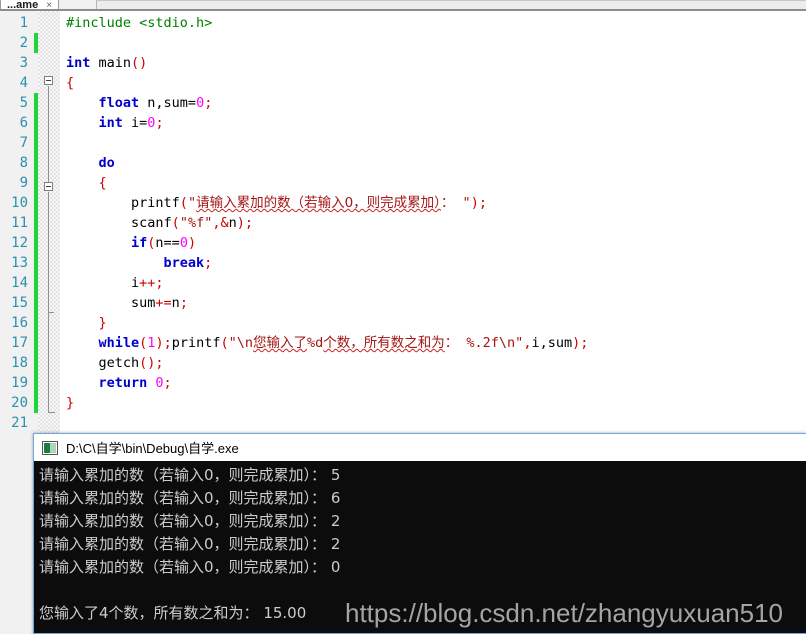 This screenshot has width=806, height=634. Describe the element at coordinates (23, 43) in the screenshot. I see `line-number: 2` at that location.